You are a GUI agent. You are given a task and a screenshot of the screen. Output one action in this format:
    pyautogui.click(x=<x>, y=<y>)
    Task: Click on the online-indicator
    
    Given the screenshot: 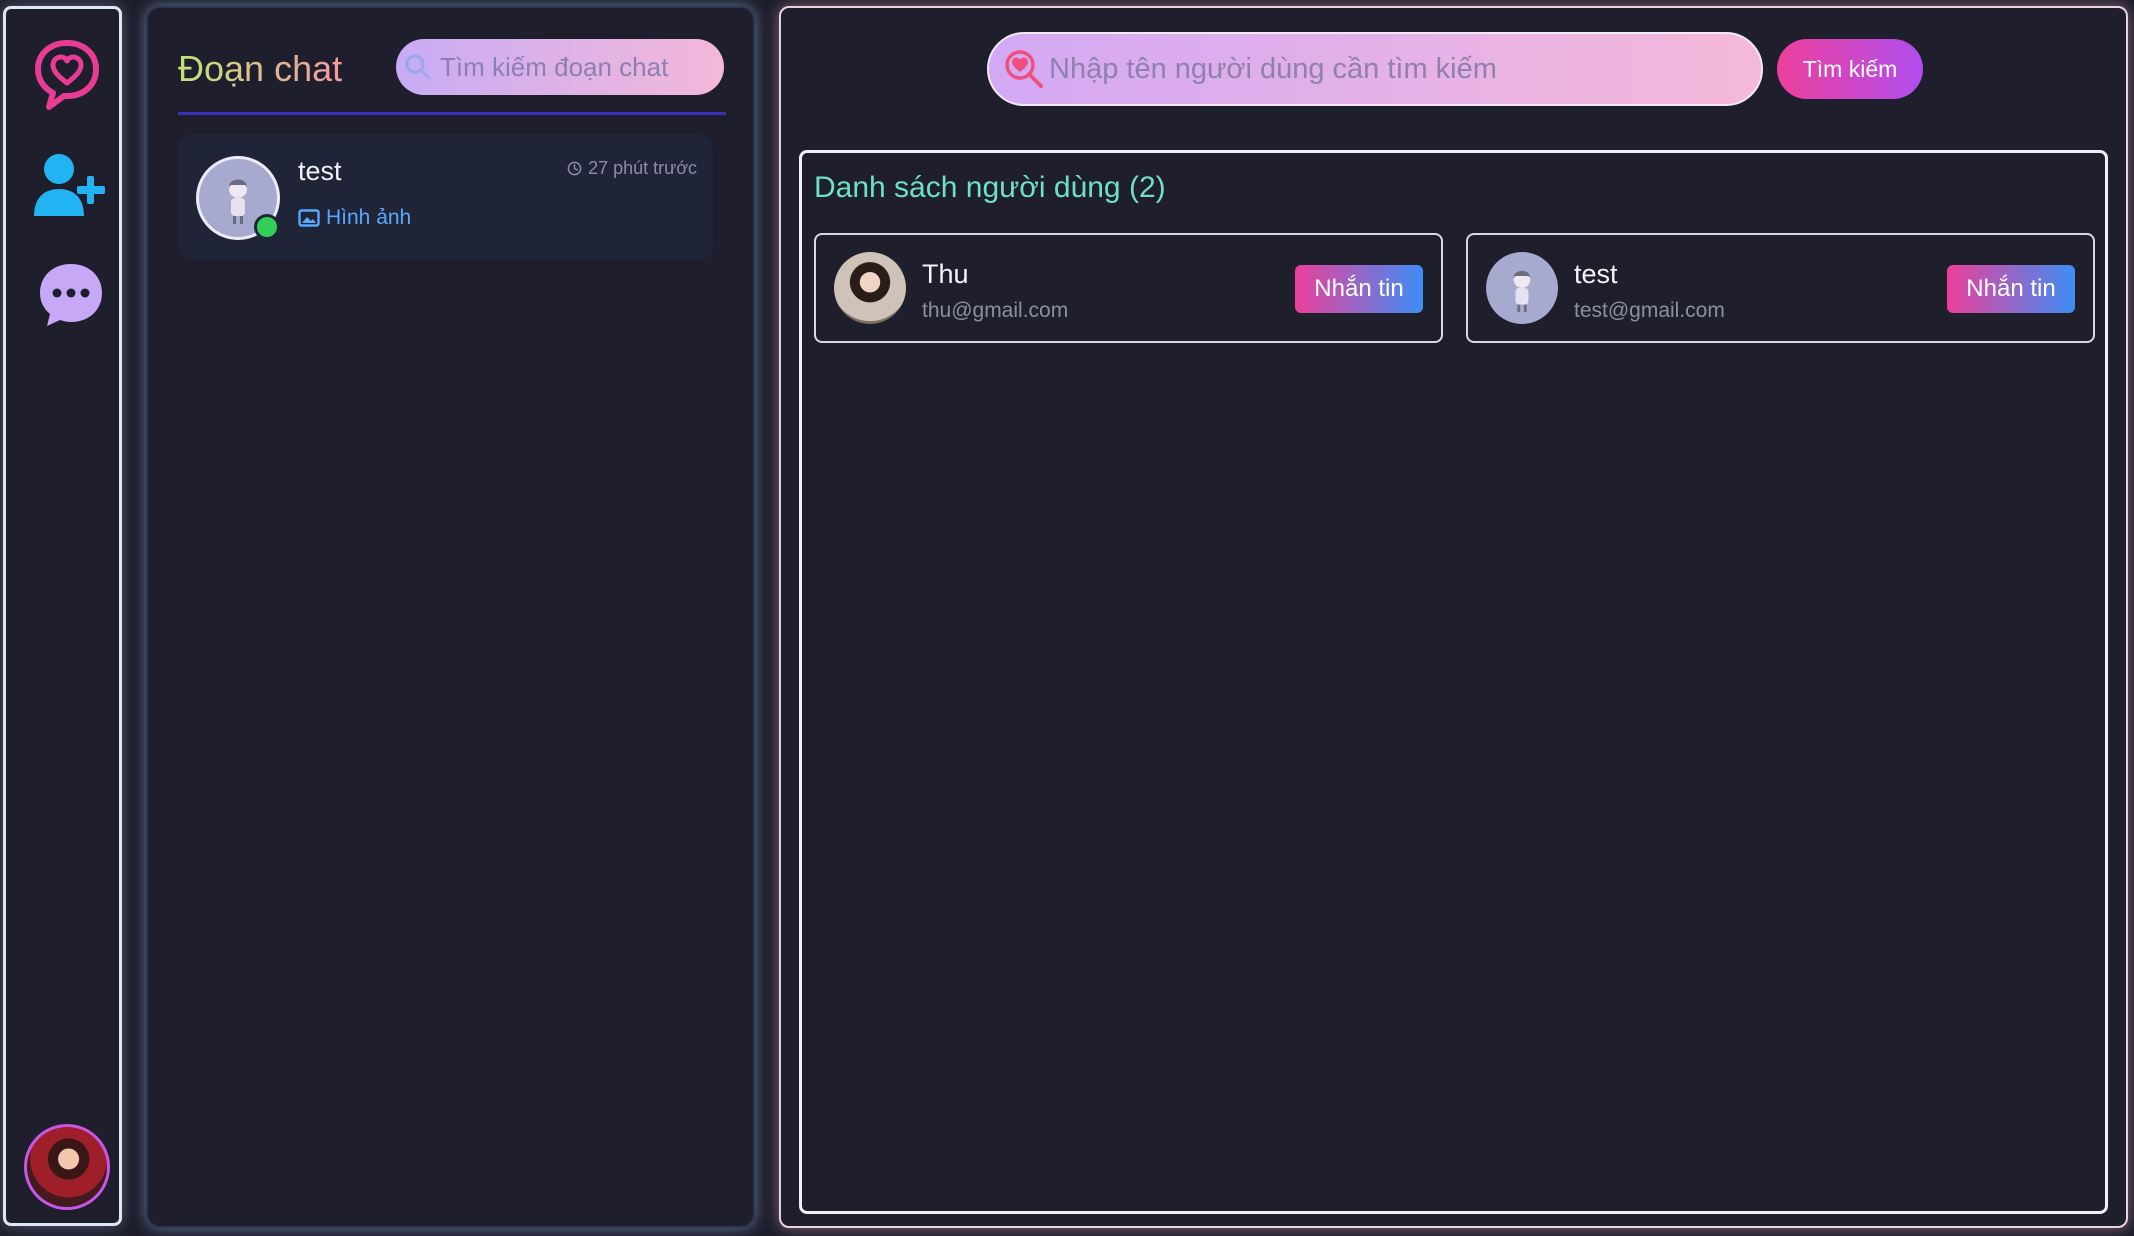 What is the action you would take?
    pyautogui.click(x=267, y=227)
    